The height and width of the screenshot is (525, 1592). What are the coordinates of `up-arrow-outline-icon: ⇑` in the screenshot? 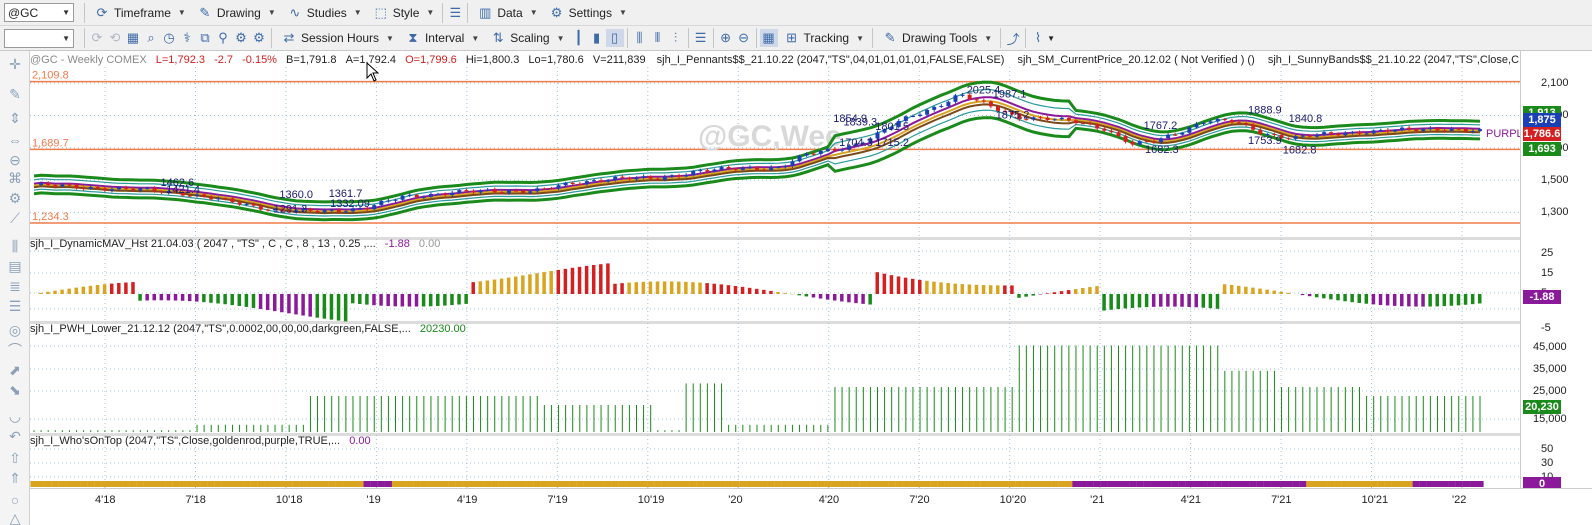 It's located at (15, 478).